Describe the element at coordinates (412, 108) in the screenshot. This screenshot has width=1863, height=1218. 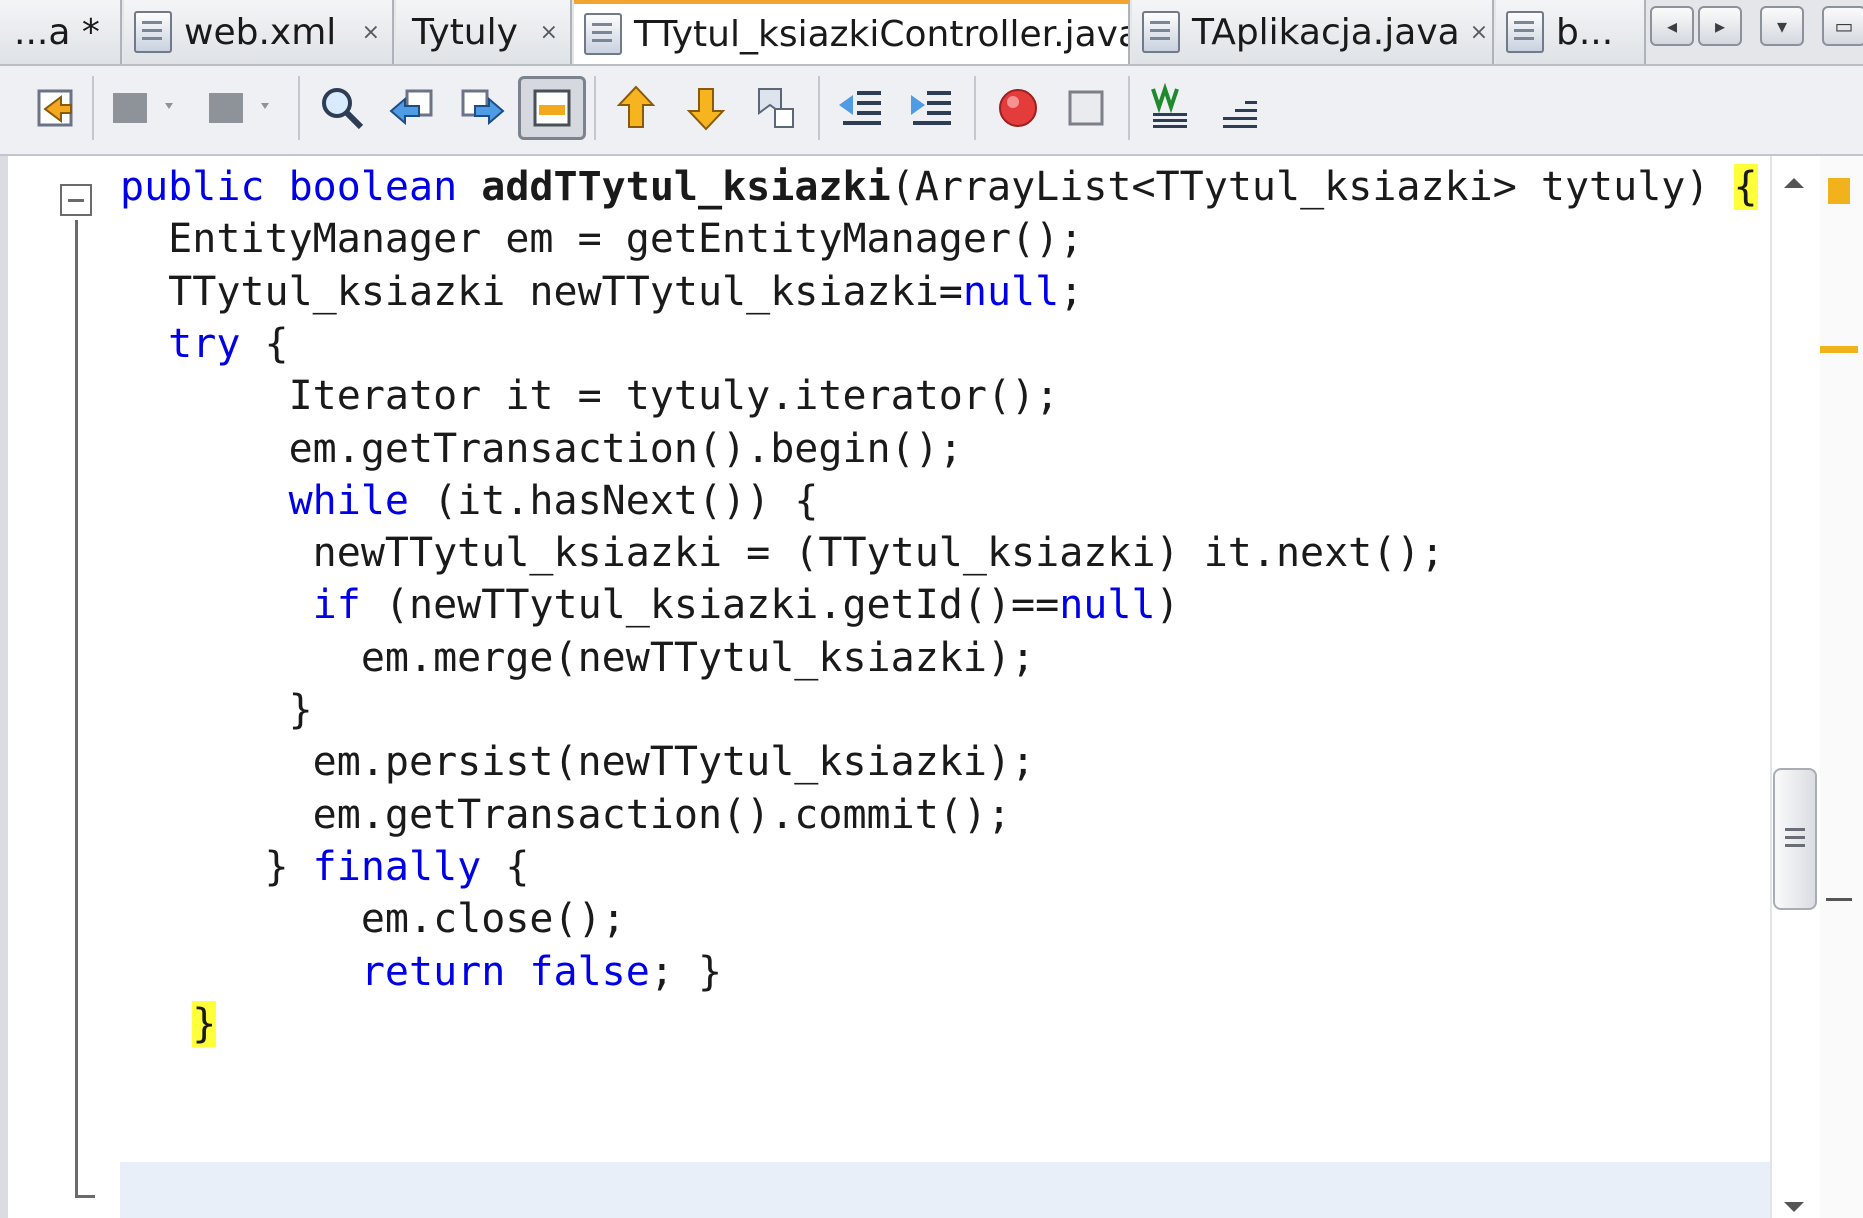
I see `find-previous-icon` at that location.